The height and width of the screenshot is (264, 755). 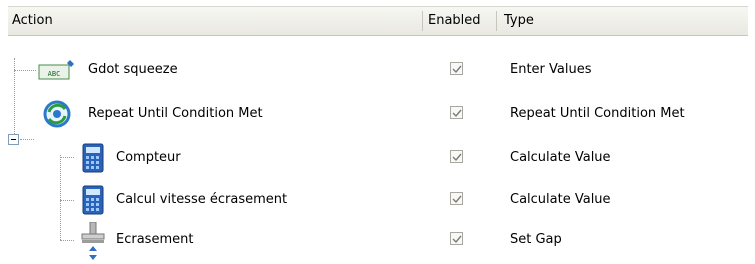 What do you see at coordinates (597, 113) in the screenshot?
I see `row-type: Repeat Until Condition Met` at bounding box center [597, 113].